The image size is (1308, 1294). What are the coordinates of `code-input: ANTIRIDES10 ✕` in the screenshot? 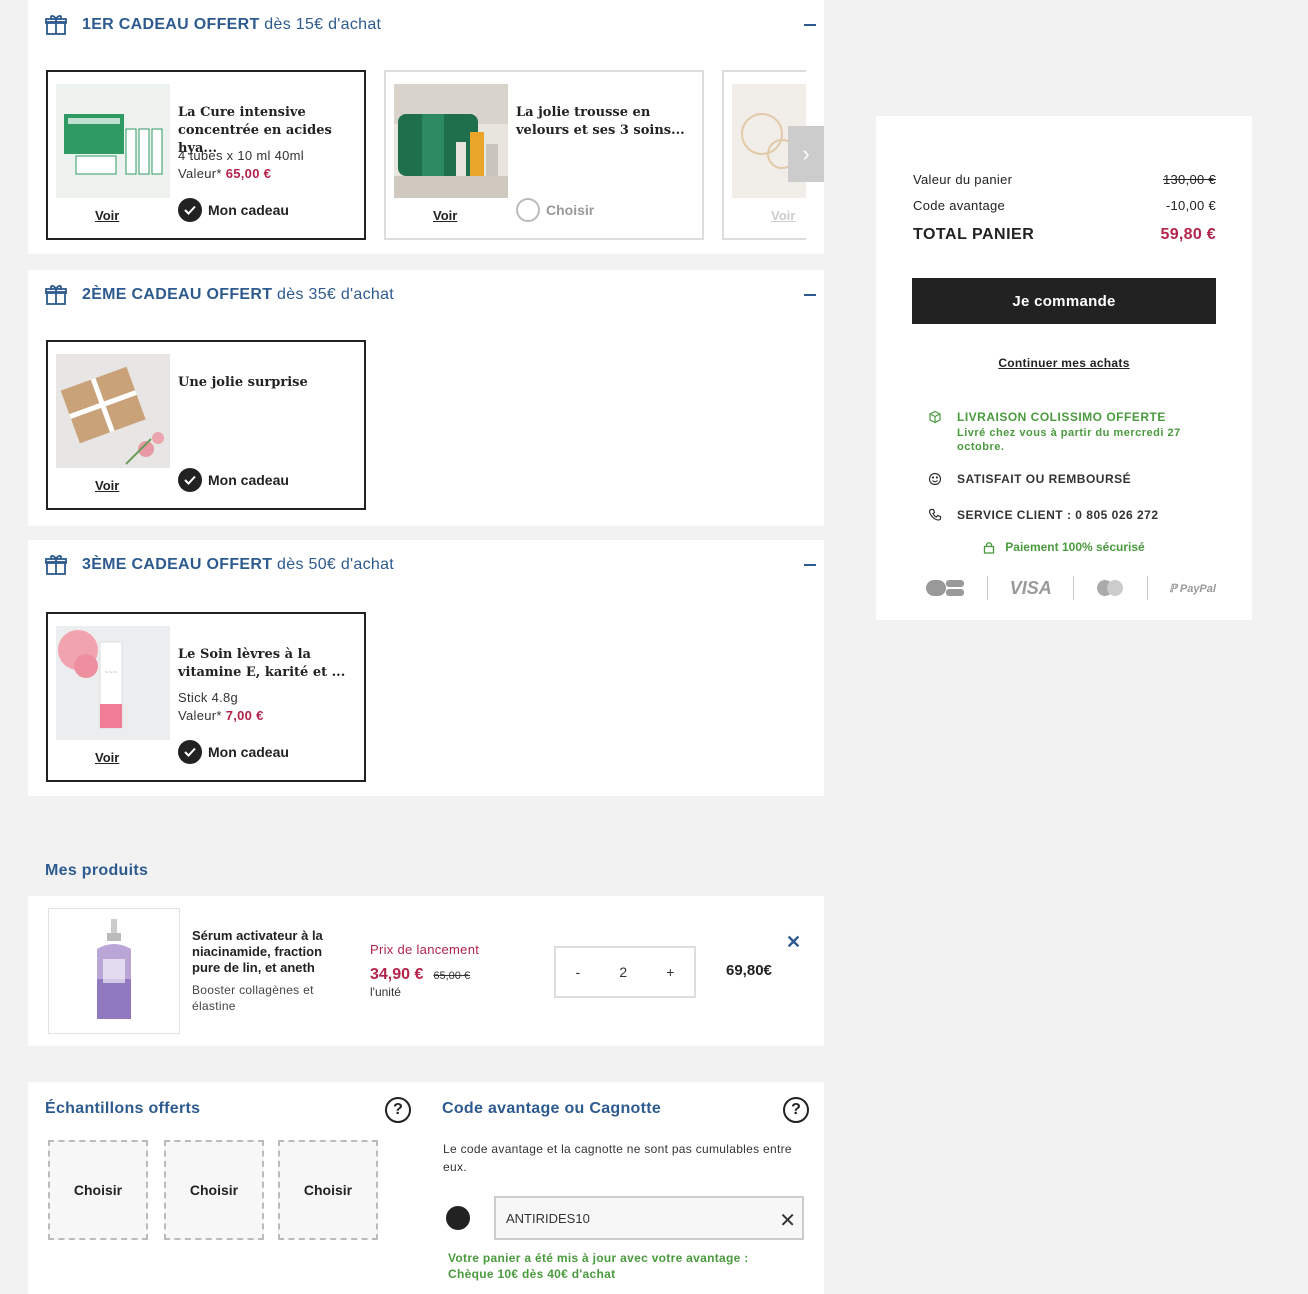 It's located at (649, 1218).